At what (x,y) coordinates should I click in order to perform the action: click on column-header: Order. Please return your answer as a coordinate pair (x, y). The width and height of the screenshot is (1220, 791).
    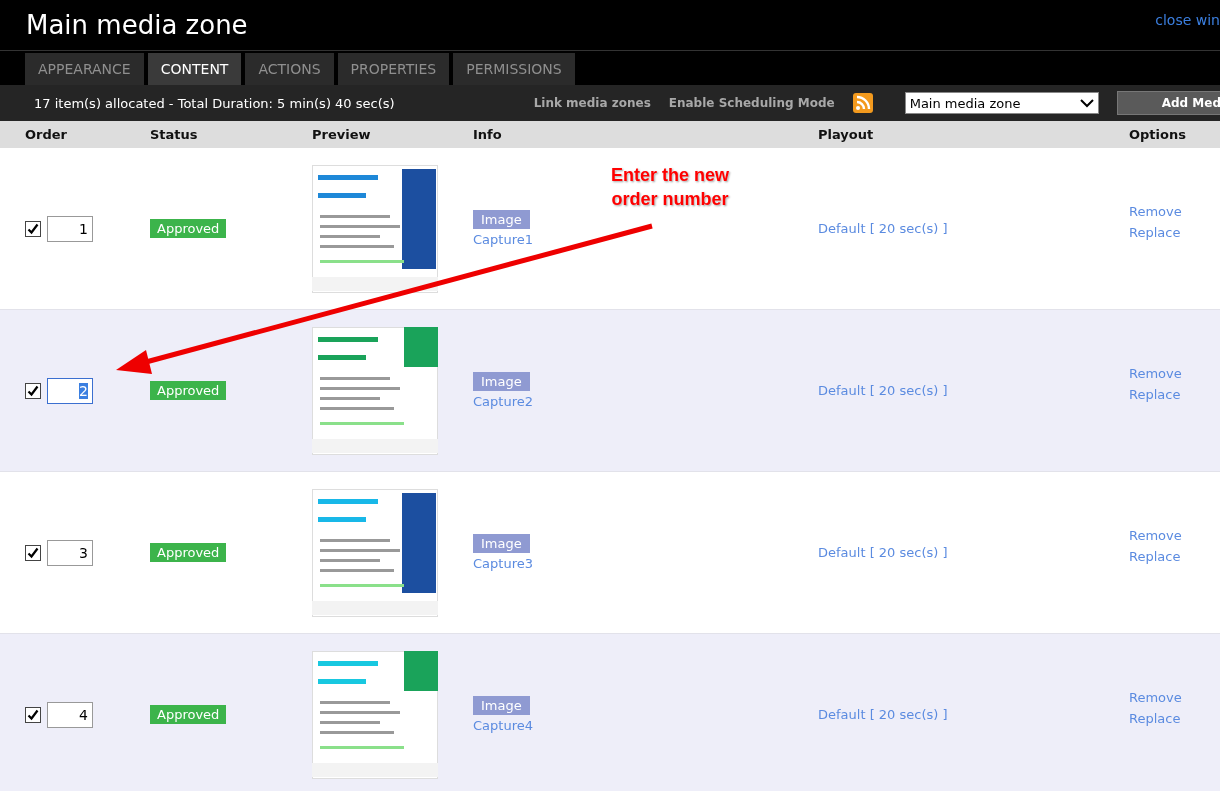
    Looking at the image, I should click on (46, 134).